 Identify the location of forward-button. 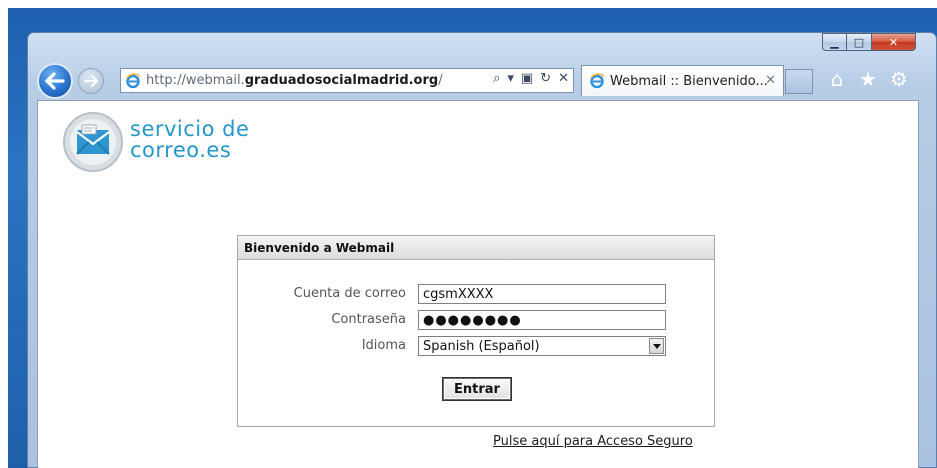
(91, 81).